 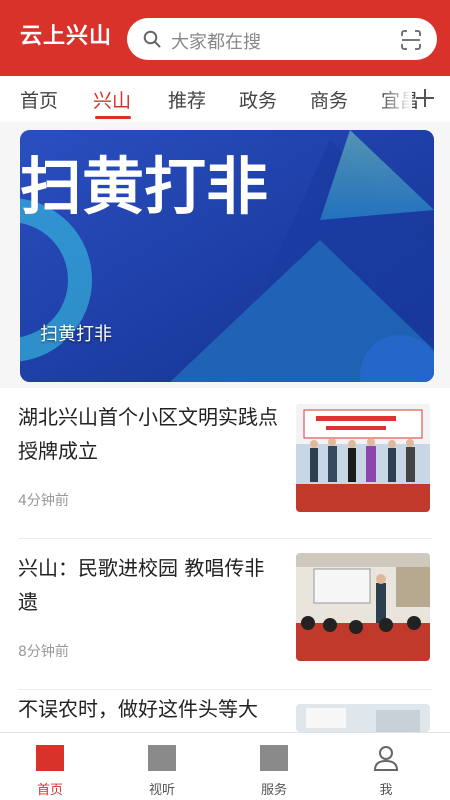 What do you see at coordinates (282, 39) in the screenshot?
I see `search-bar: 大家都在搜` at bounding box center [282, 39].